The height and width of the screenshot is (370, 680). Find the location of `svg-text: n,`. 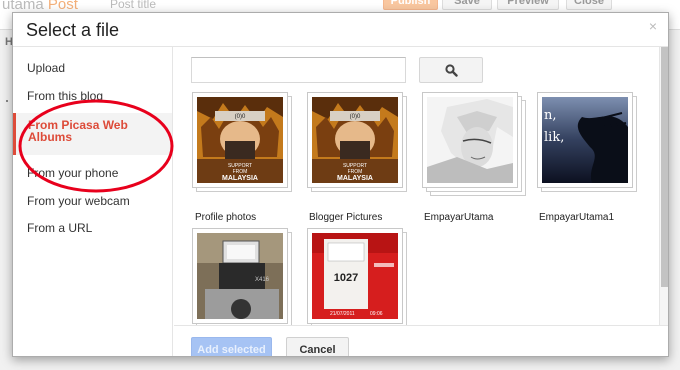

svg-text: n, is located at coordinates (550, 115).